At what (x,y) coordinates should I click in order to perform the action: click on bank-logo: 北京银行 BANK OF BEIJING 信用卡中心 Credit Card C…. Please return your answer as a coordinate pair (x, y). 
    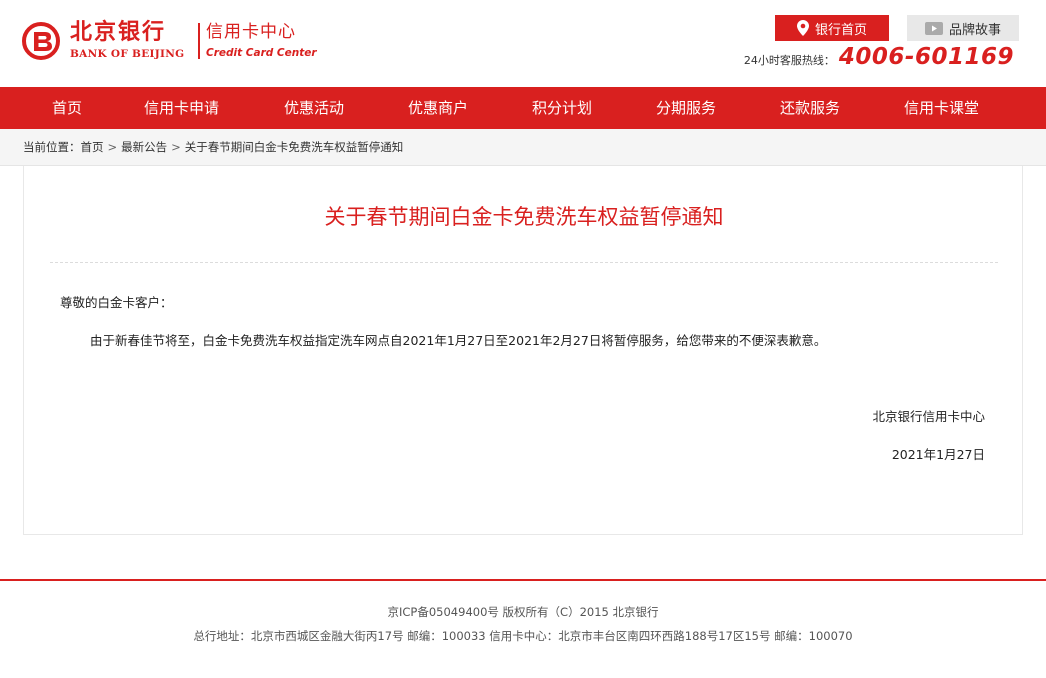
    Looking at the image, I should click on (169, 41).